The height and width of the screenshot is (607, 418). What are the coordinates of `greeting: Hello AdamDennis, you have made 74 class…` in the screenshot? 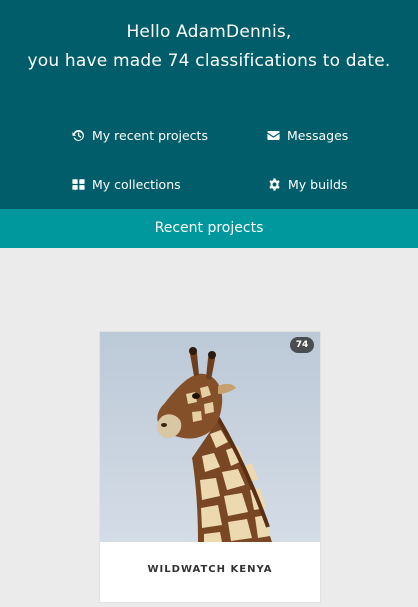 It's located at (209, 47).